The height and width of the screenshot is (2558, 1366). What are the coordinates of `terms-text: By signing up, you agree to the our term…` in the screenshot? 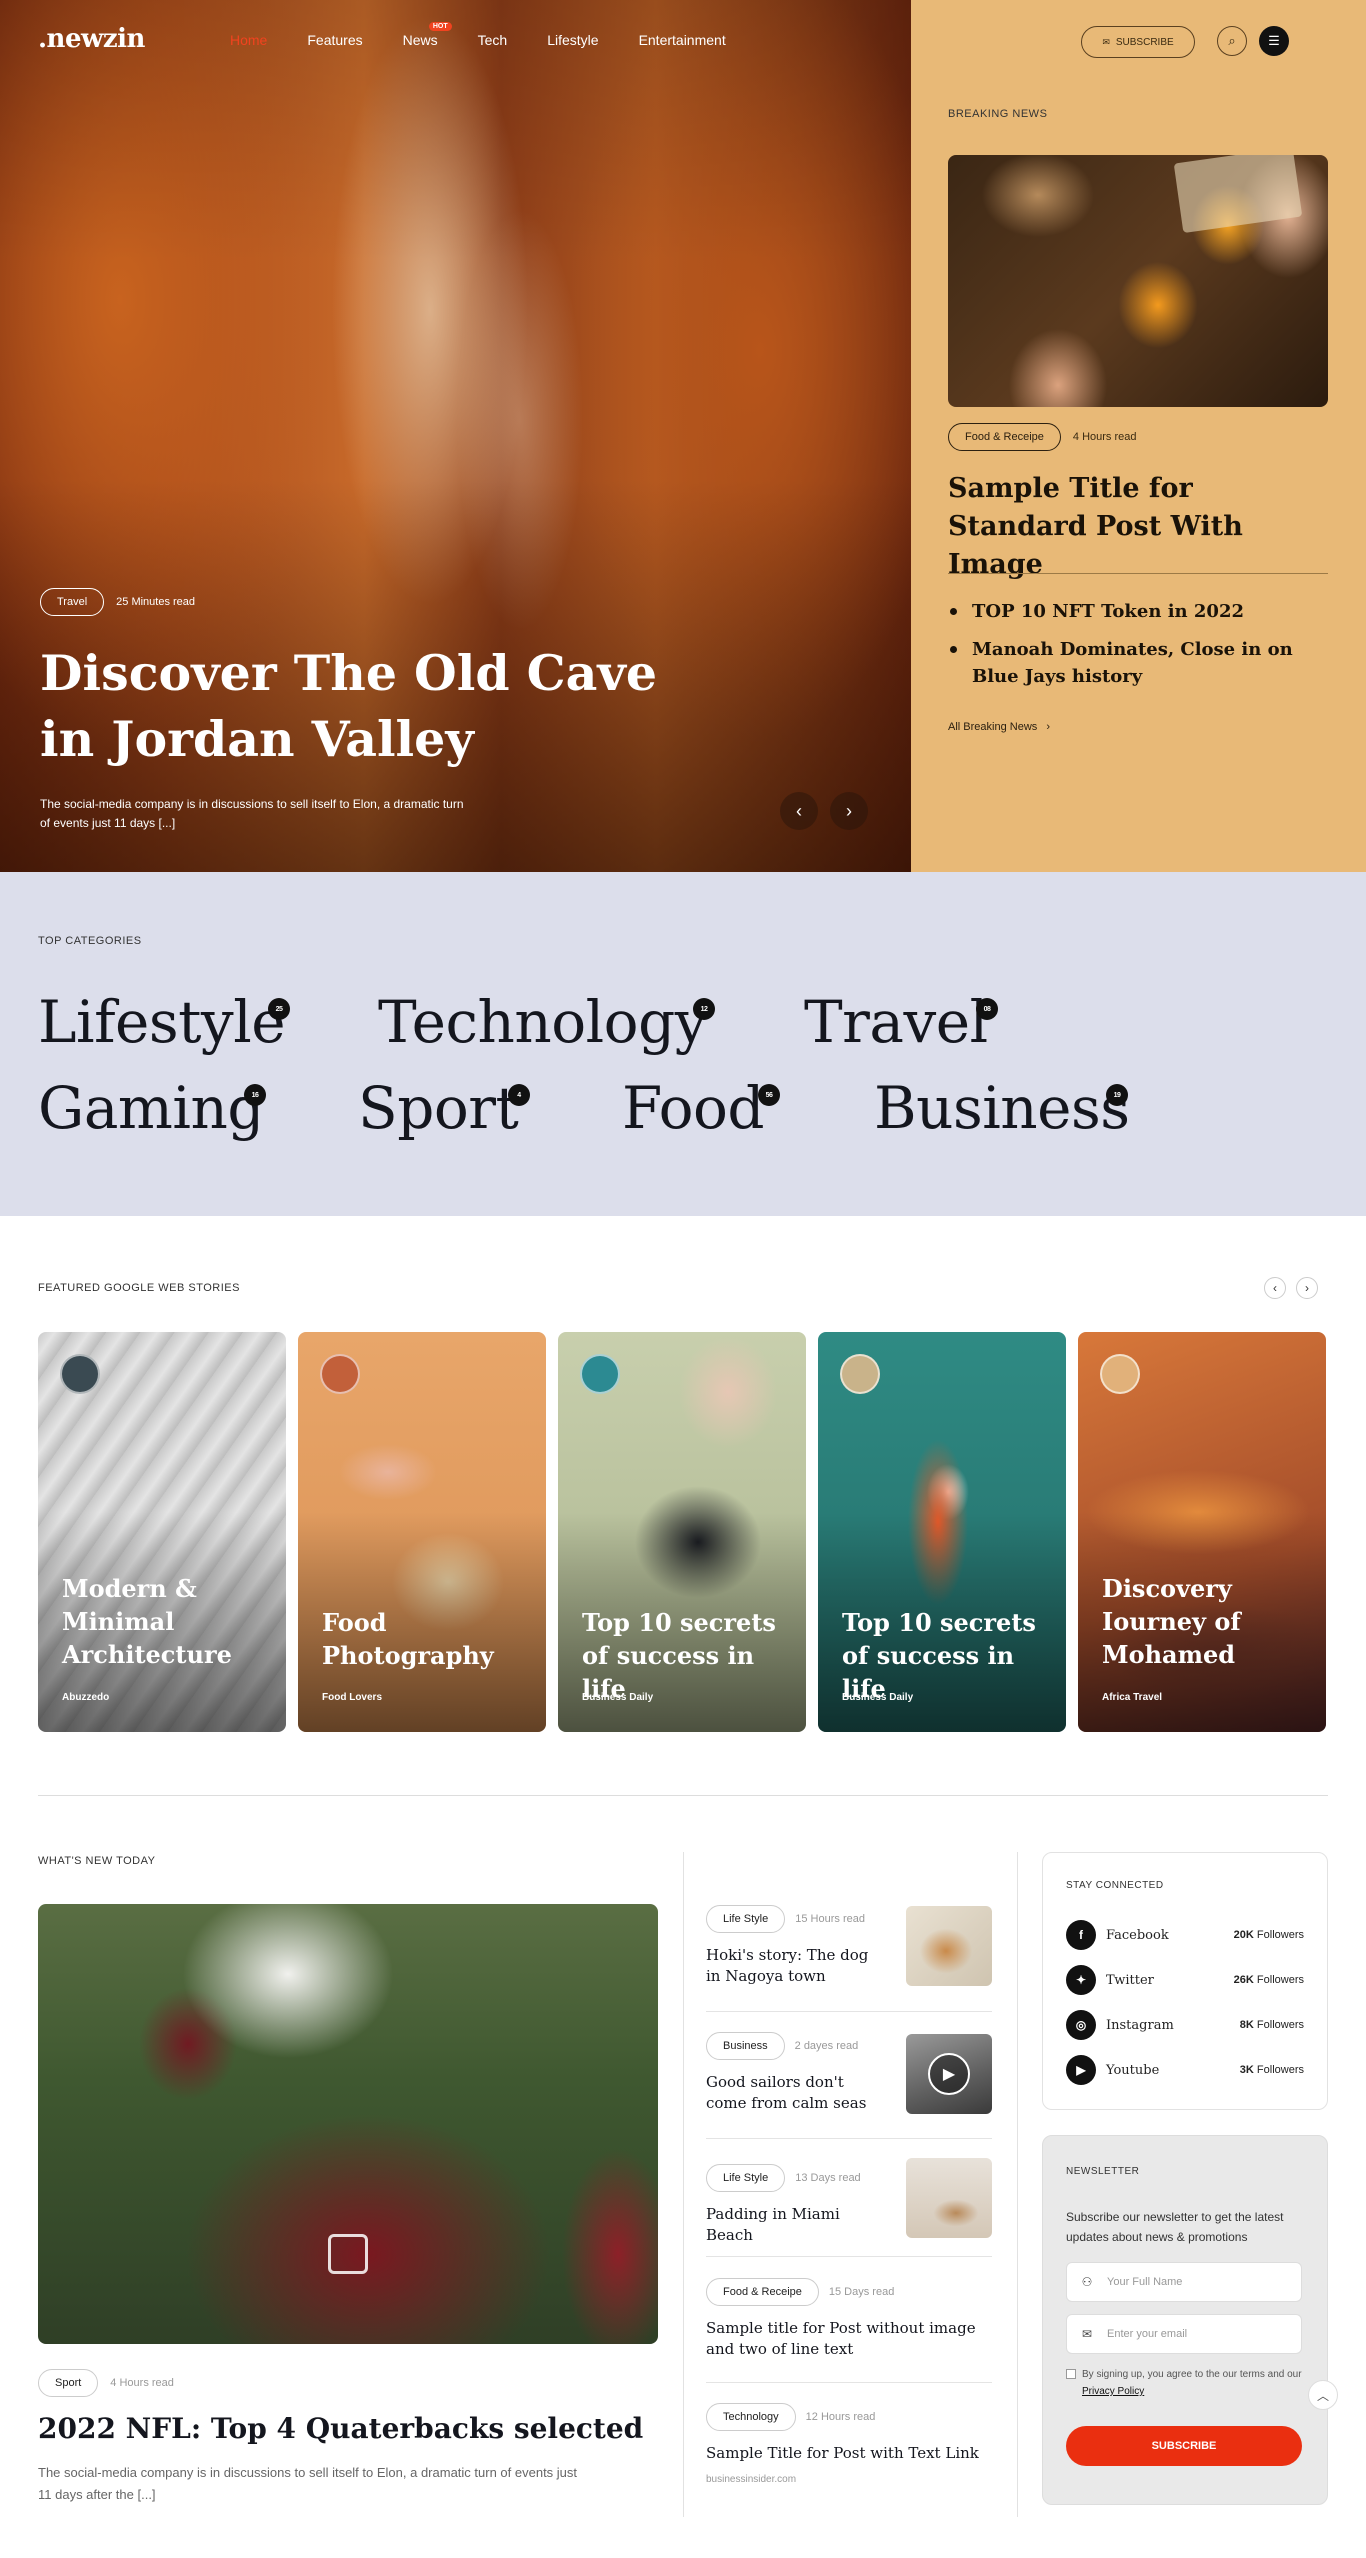 It's located at (1192, 2374).